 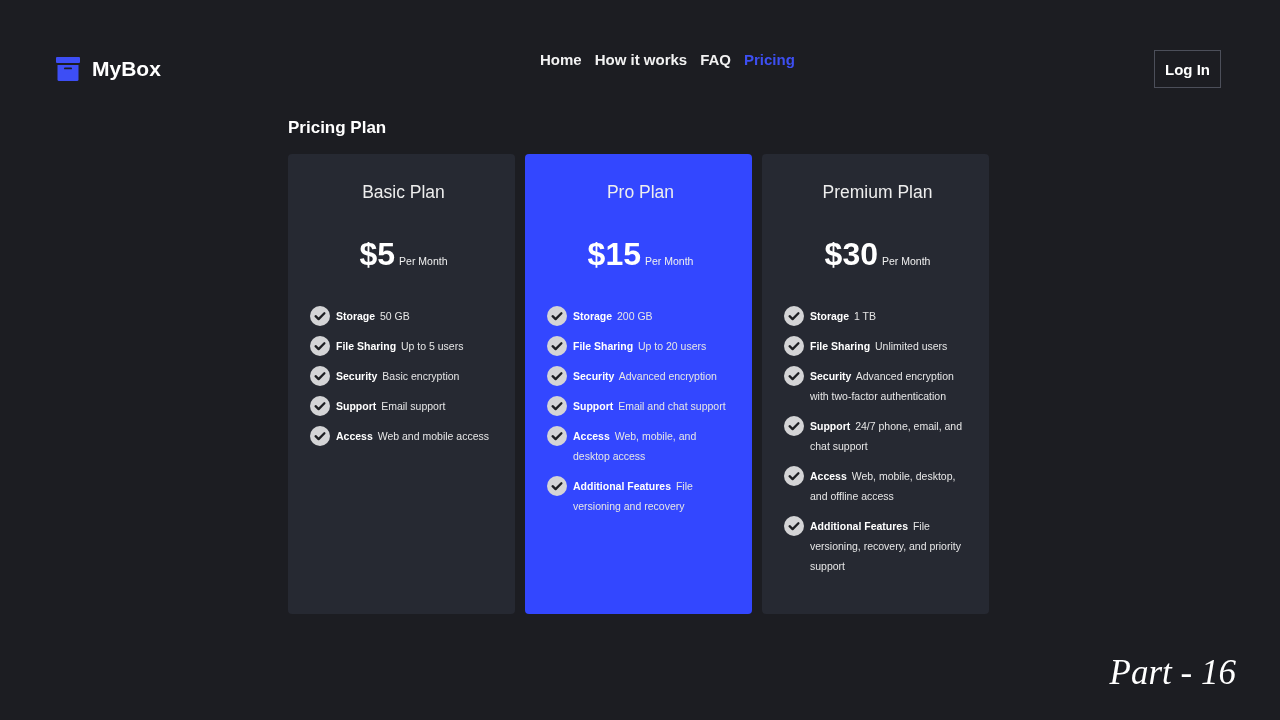 What do you see at coordinates (398, 376) in the screenshot?
I see `feature-text: Security Basic encryption` at bounding box center [398, 376].